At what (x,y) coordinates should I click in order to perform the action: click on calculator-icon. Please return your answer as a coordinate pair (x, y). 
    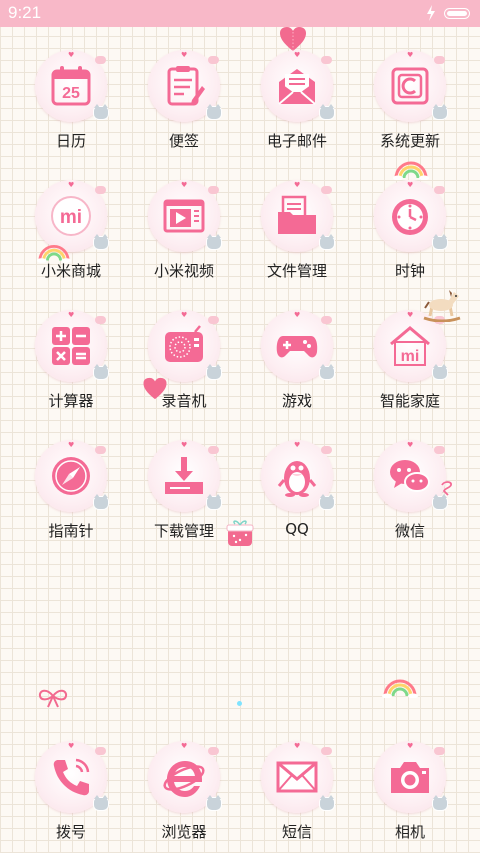
    Looking at the image, I should click on (71, 346).